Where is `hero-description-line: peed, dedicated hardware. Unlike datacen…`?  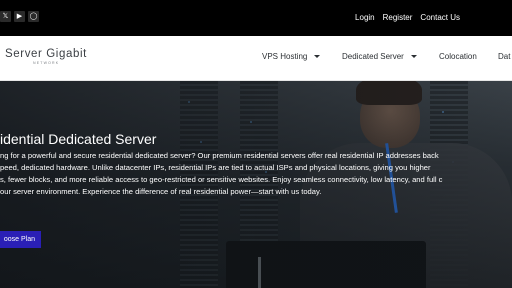
hero-description-line: peed, dedicated hardware. Unlike datacen… is located at coordinates (215, 167).